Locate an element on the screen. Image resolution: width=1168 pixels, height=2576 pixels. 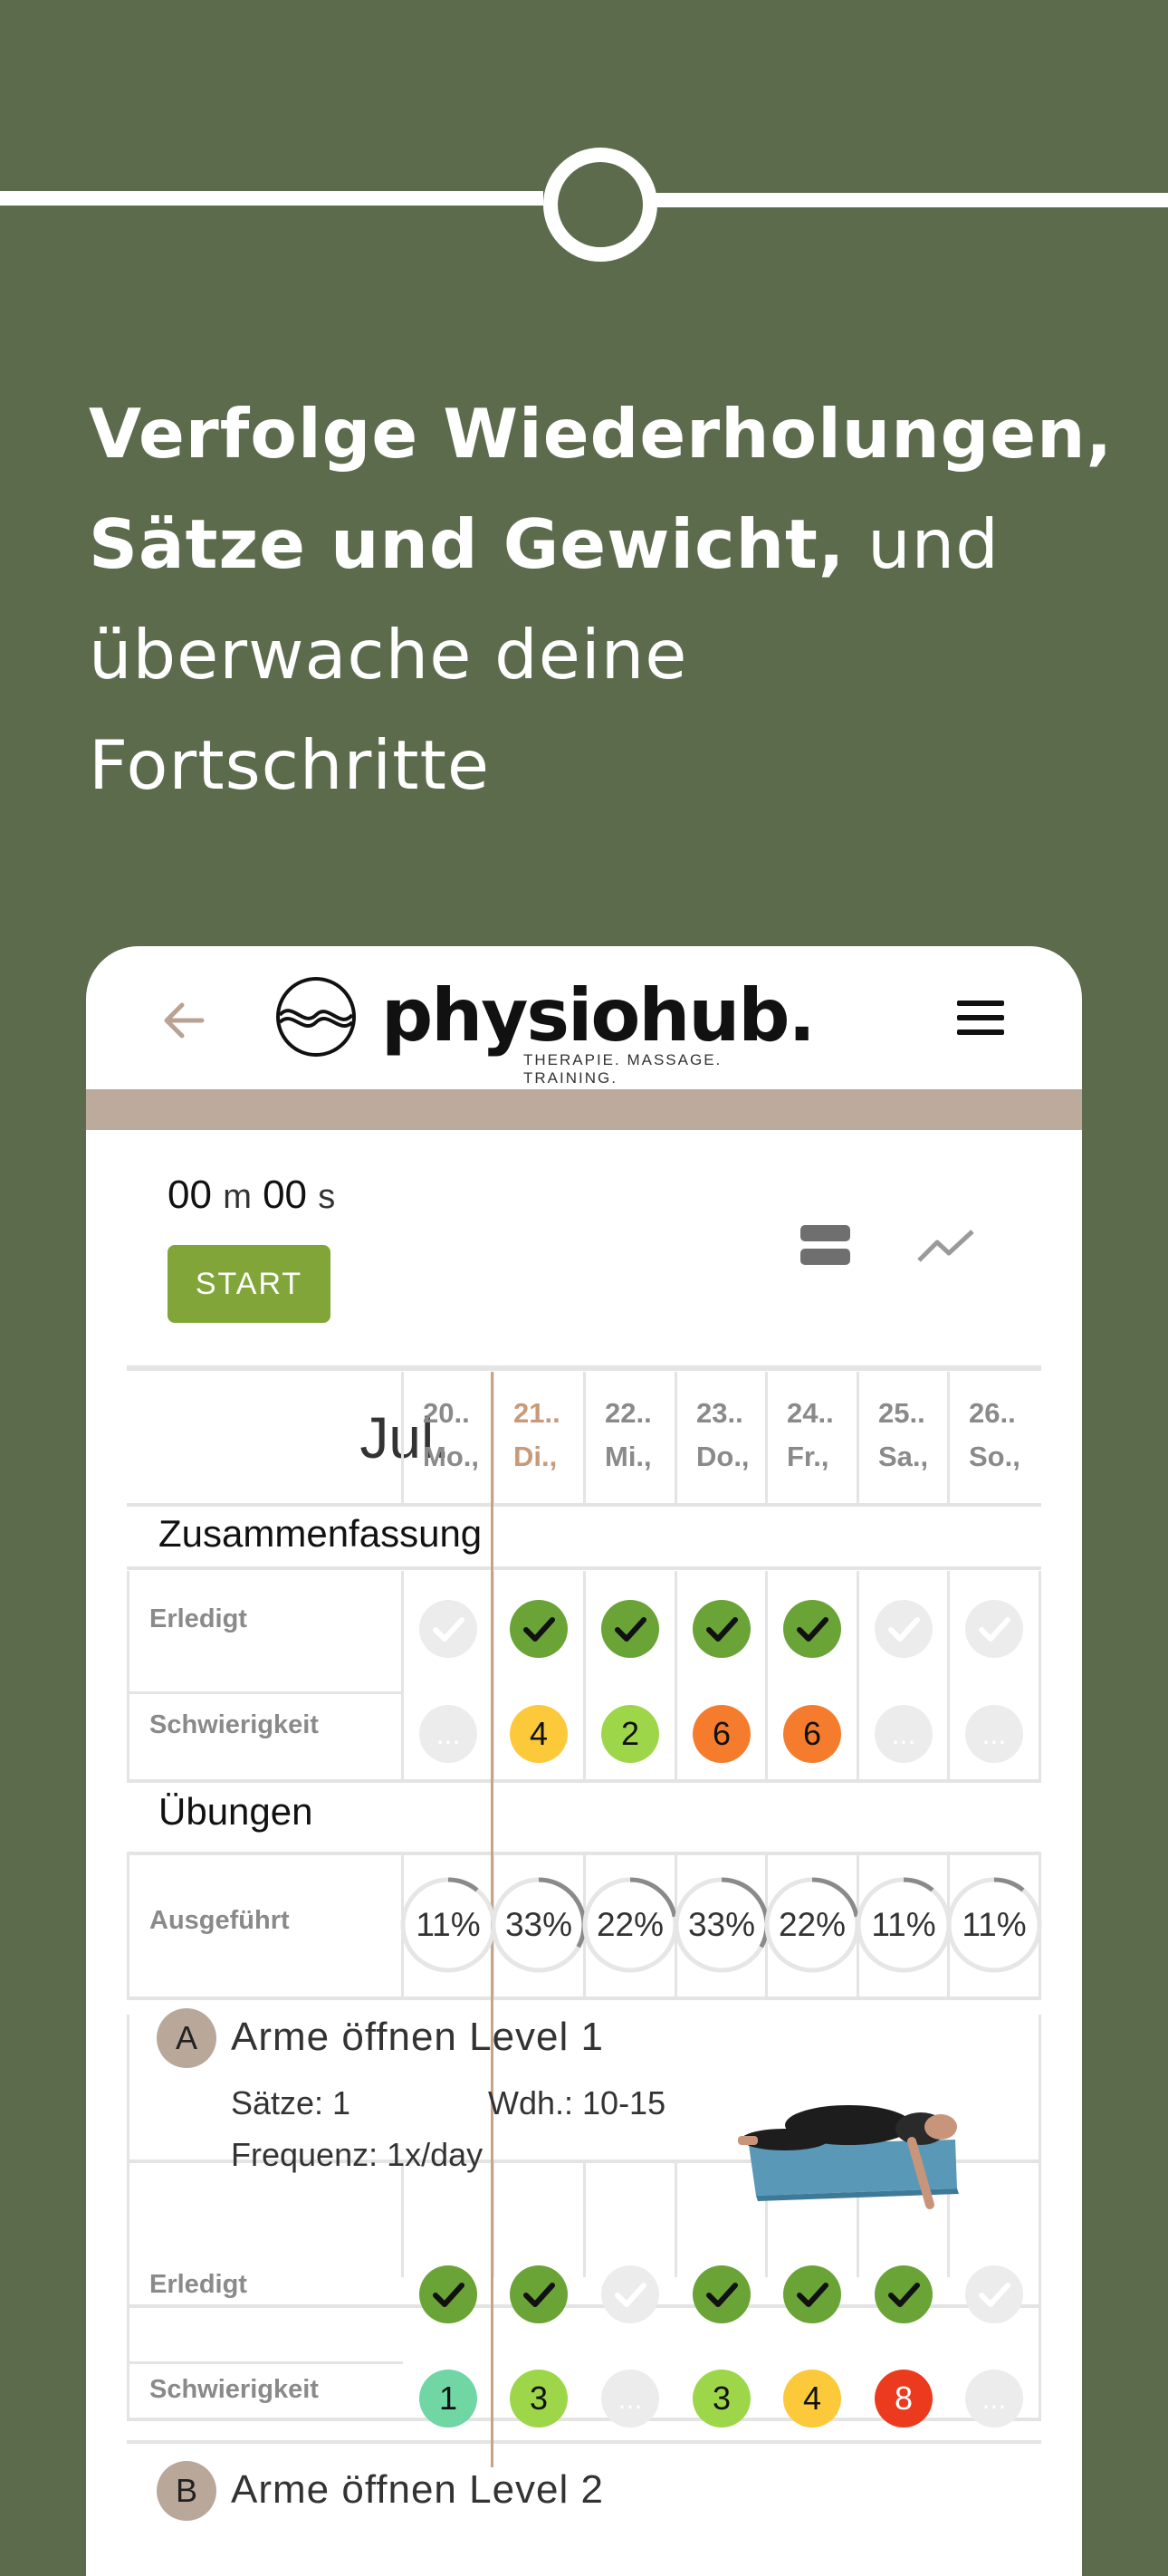
exercise-badge: B is located at coordinates (186, 2491).